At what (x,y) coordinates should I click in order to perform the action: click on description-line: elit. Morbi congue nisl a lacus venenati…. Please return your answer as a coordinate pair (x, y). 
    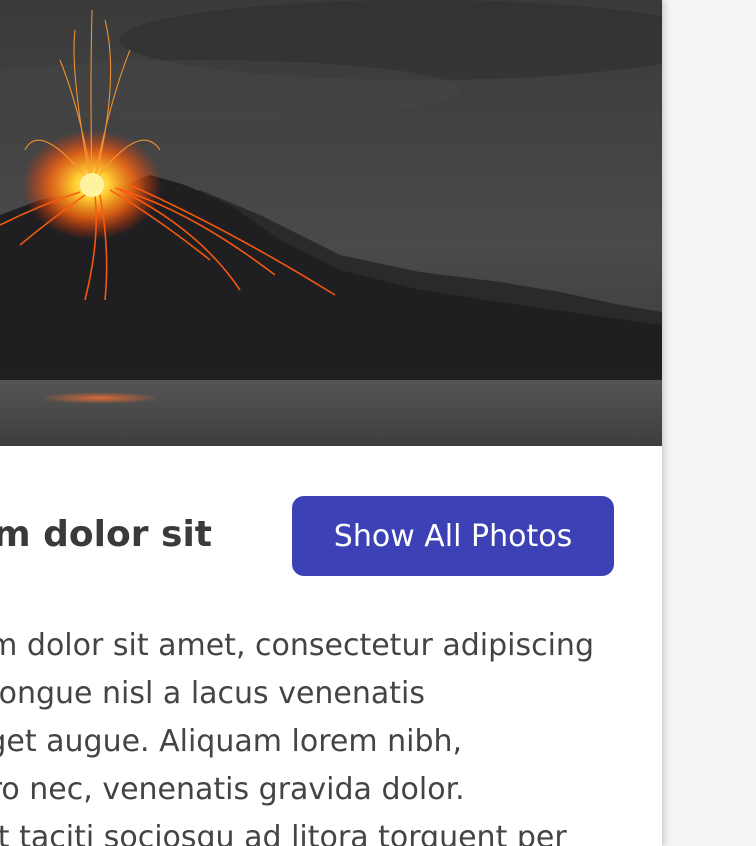
    Looking at the image, I should click on (213, 693).